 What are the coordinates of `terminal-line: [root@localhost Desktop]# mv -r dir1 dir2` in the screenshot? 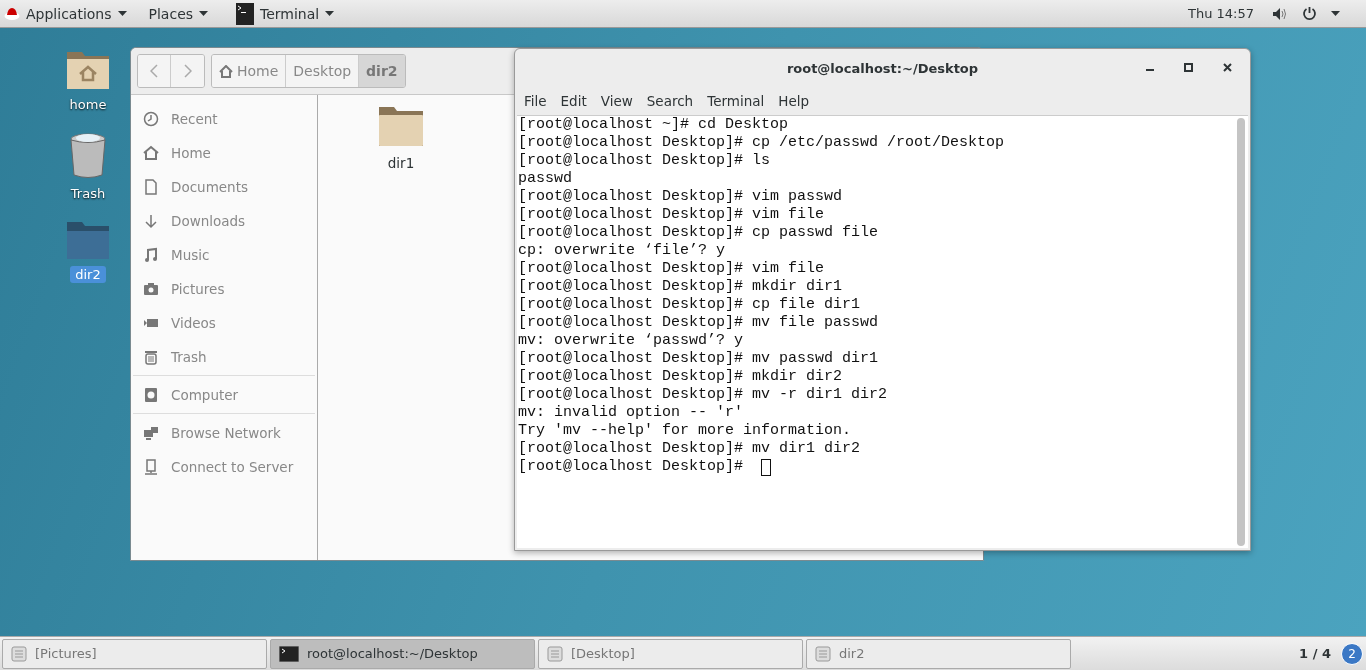 It's located at (703, 395).